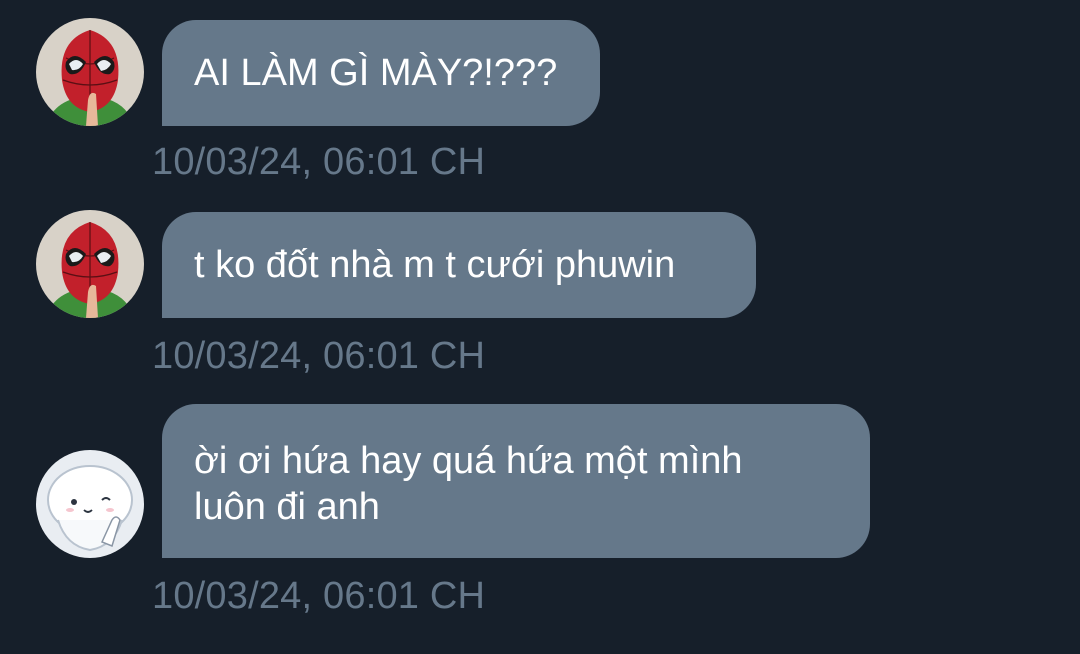 This screenshot has width=1080, height=654. I want to click on message-text-line: luôn đi anh, so click(287, 507).